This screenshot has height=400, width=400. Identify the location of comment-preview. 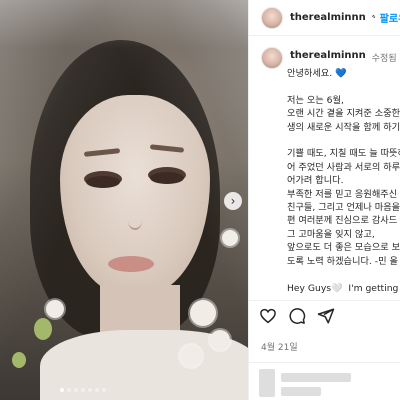
(324, 381).